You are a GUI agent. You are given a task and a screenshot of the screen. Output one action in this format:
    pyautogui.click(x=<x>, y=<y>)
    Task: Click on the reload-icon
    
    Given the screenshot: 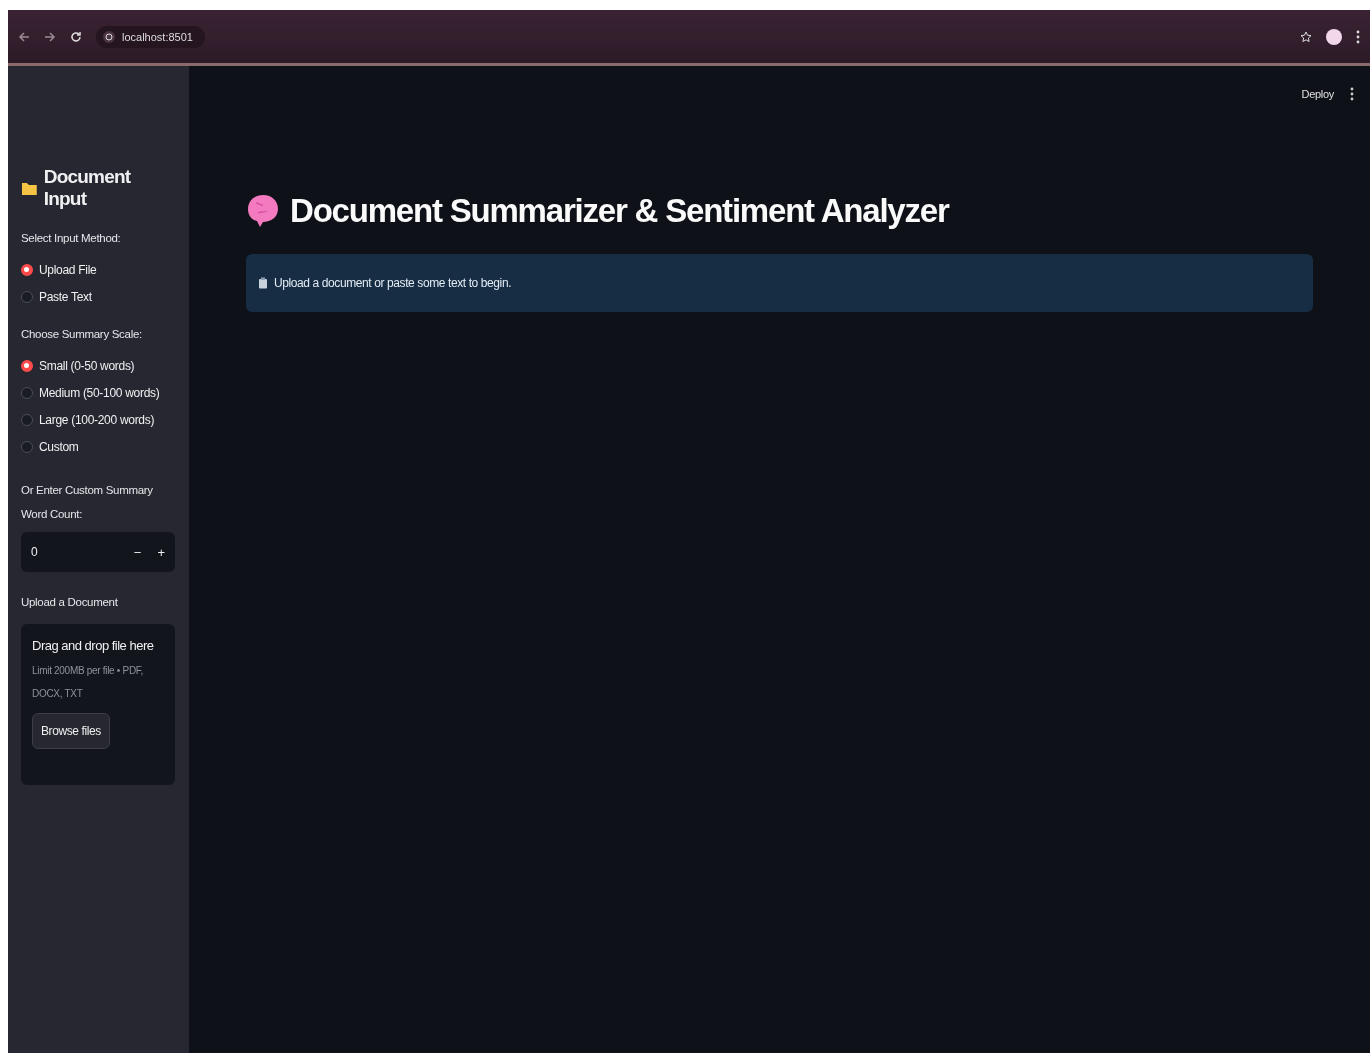 What is the action you would take?
    pyautogui.click(x=76, y=36)
    